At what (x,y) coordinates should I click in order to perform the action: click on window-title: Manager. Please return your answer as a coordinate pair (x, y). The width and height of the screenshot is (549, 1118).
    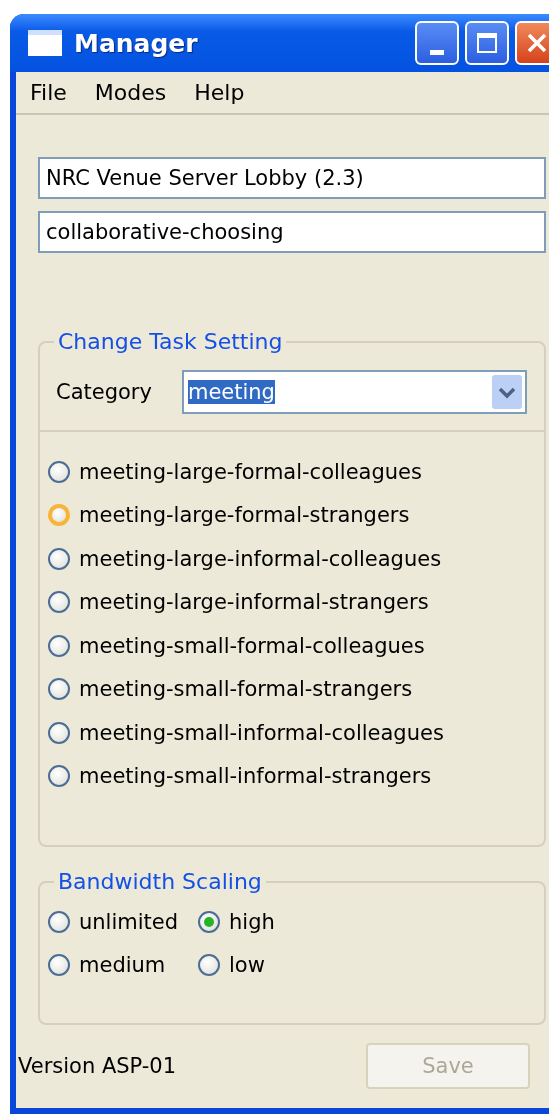
    Looking at the image, I should click on (136, 43).